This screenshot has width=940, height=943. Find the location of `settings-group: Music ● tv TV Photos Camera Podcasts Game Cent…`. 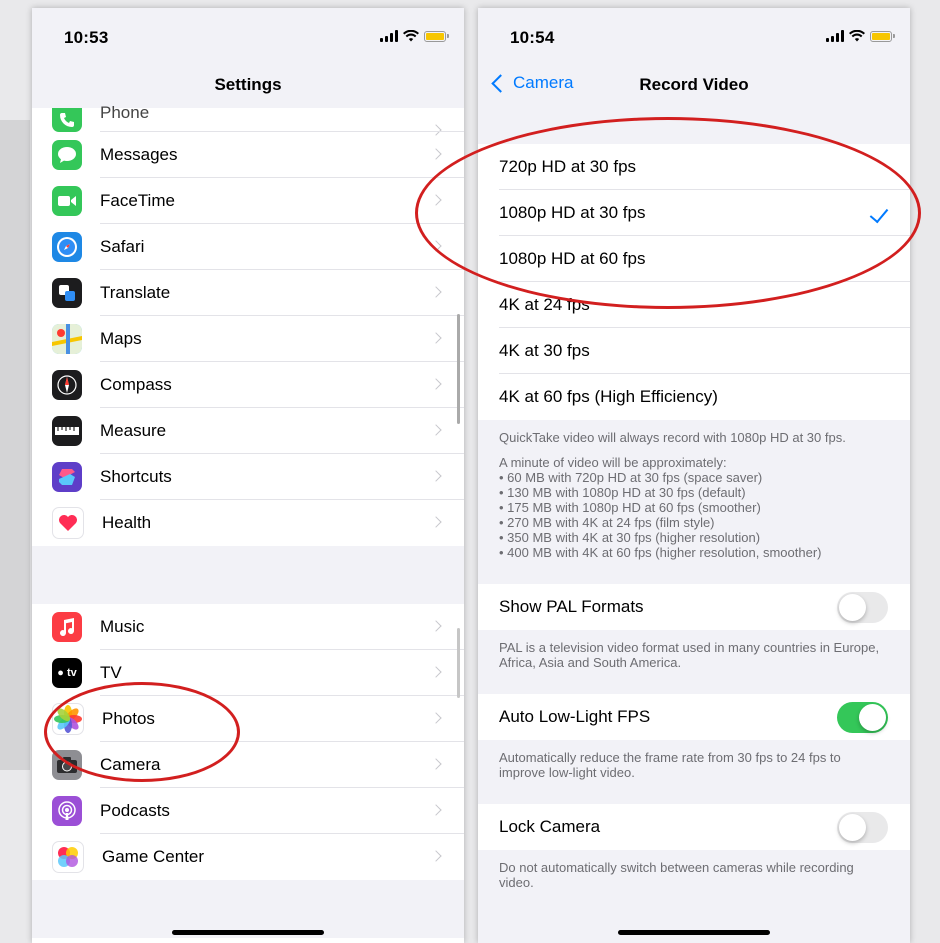

settings-group: Music ● tv TV Photos Camera Podcasts Game Cent… is located at coordinates (248, 742).